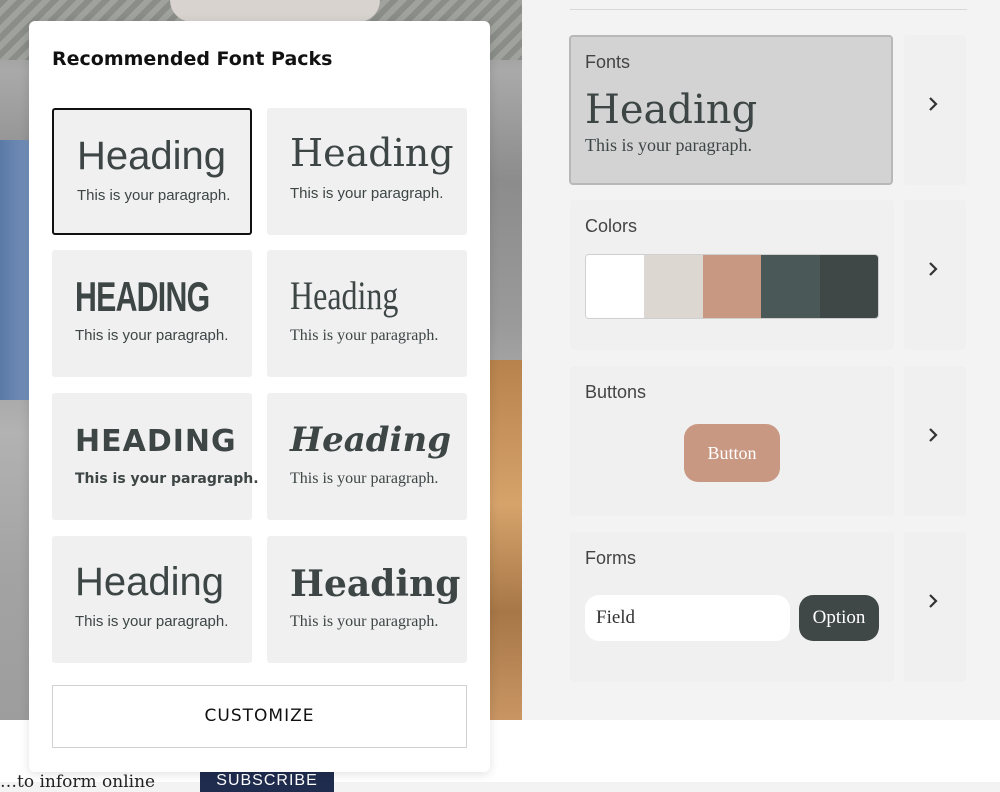 The width and height of the screenshot is (1000, 792). I want to click on buttons-expand-button, so click(935, 441).